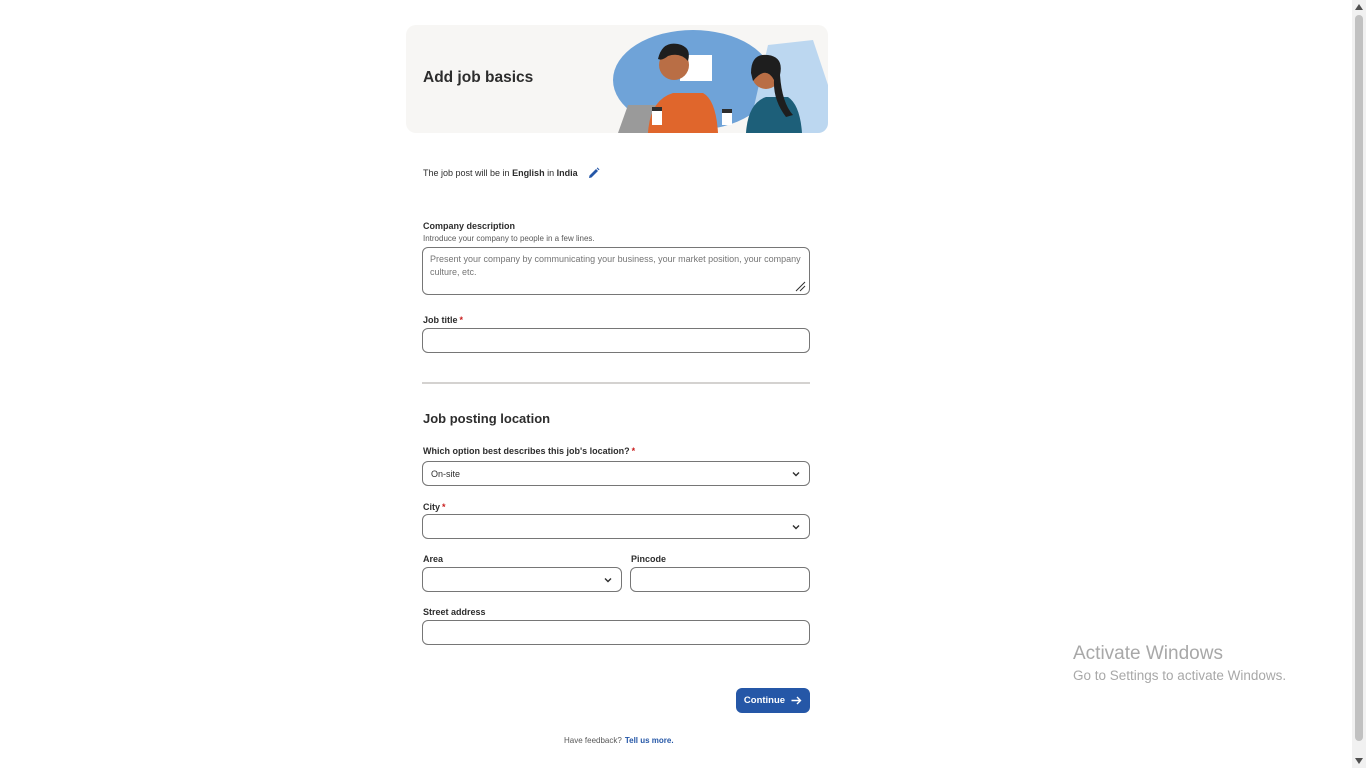  I want to click on watermark-title: Activate Windows, so click(1148, 653).